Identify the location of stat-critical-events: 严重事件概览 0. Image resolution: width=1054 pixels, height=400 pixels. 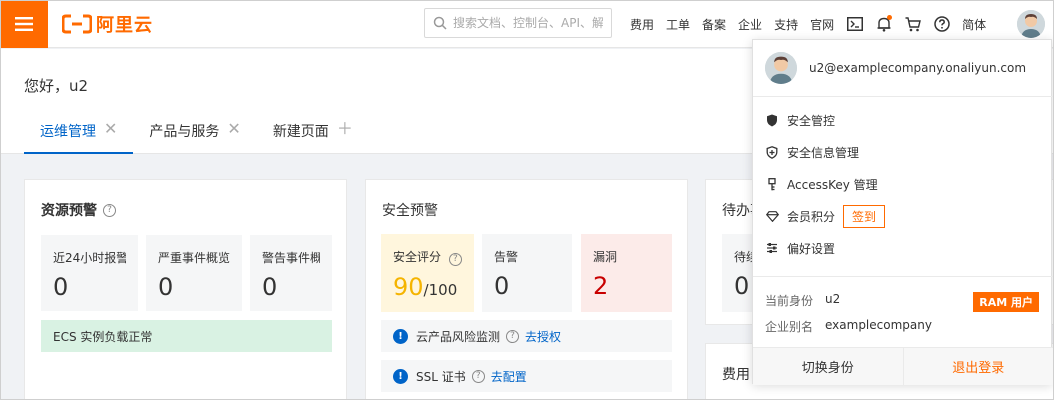
(194, 273).